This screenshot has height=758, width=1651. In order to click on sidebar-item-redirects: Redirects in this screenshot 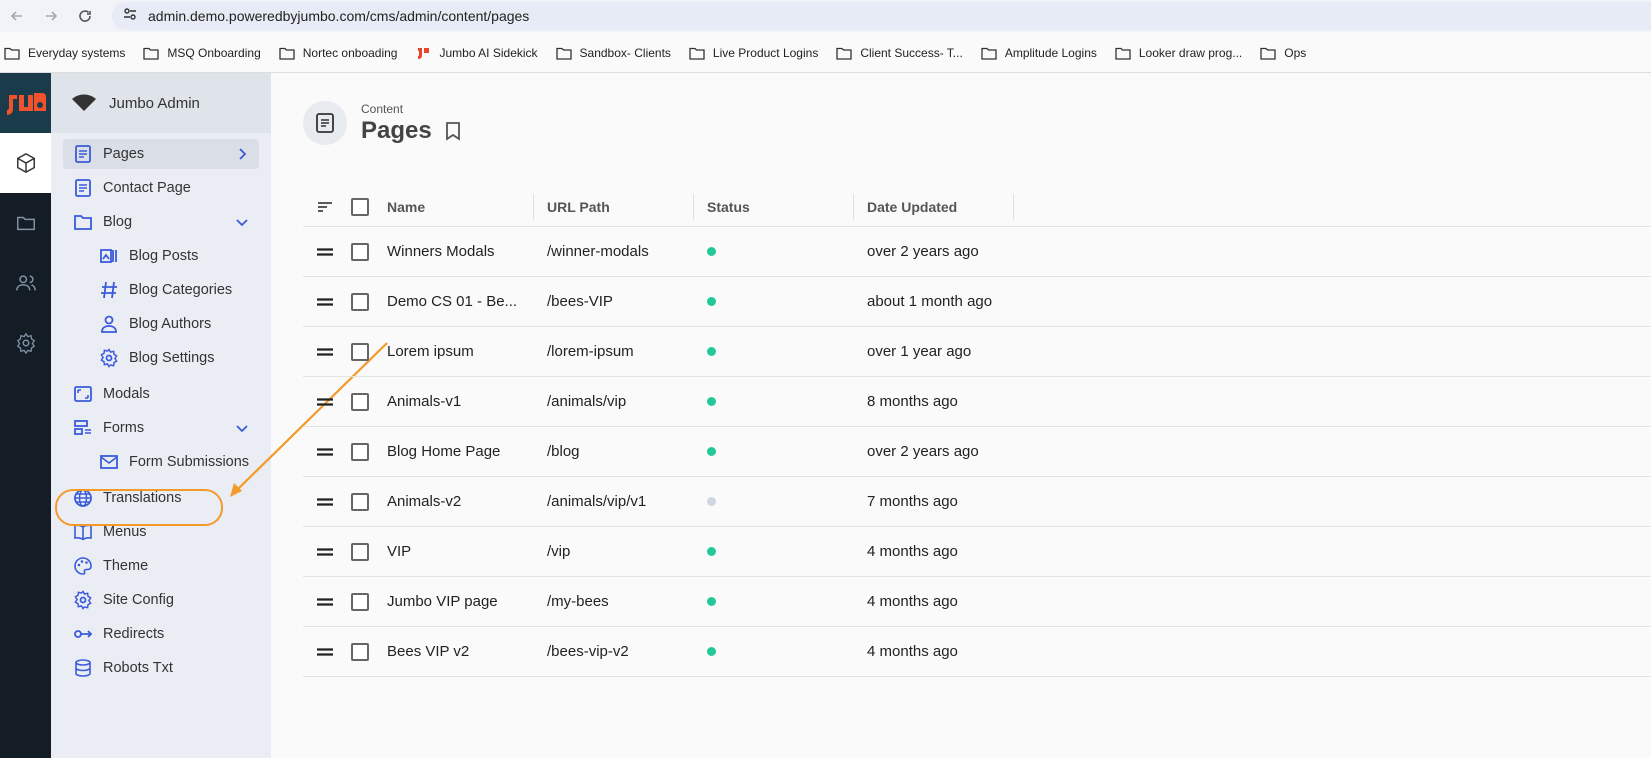, I will do `click(161, 634)`.